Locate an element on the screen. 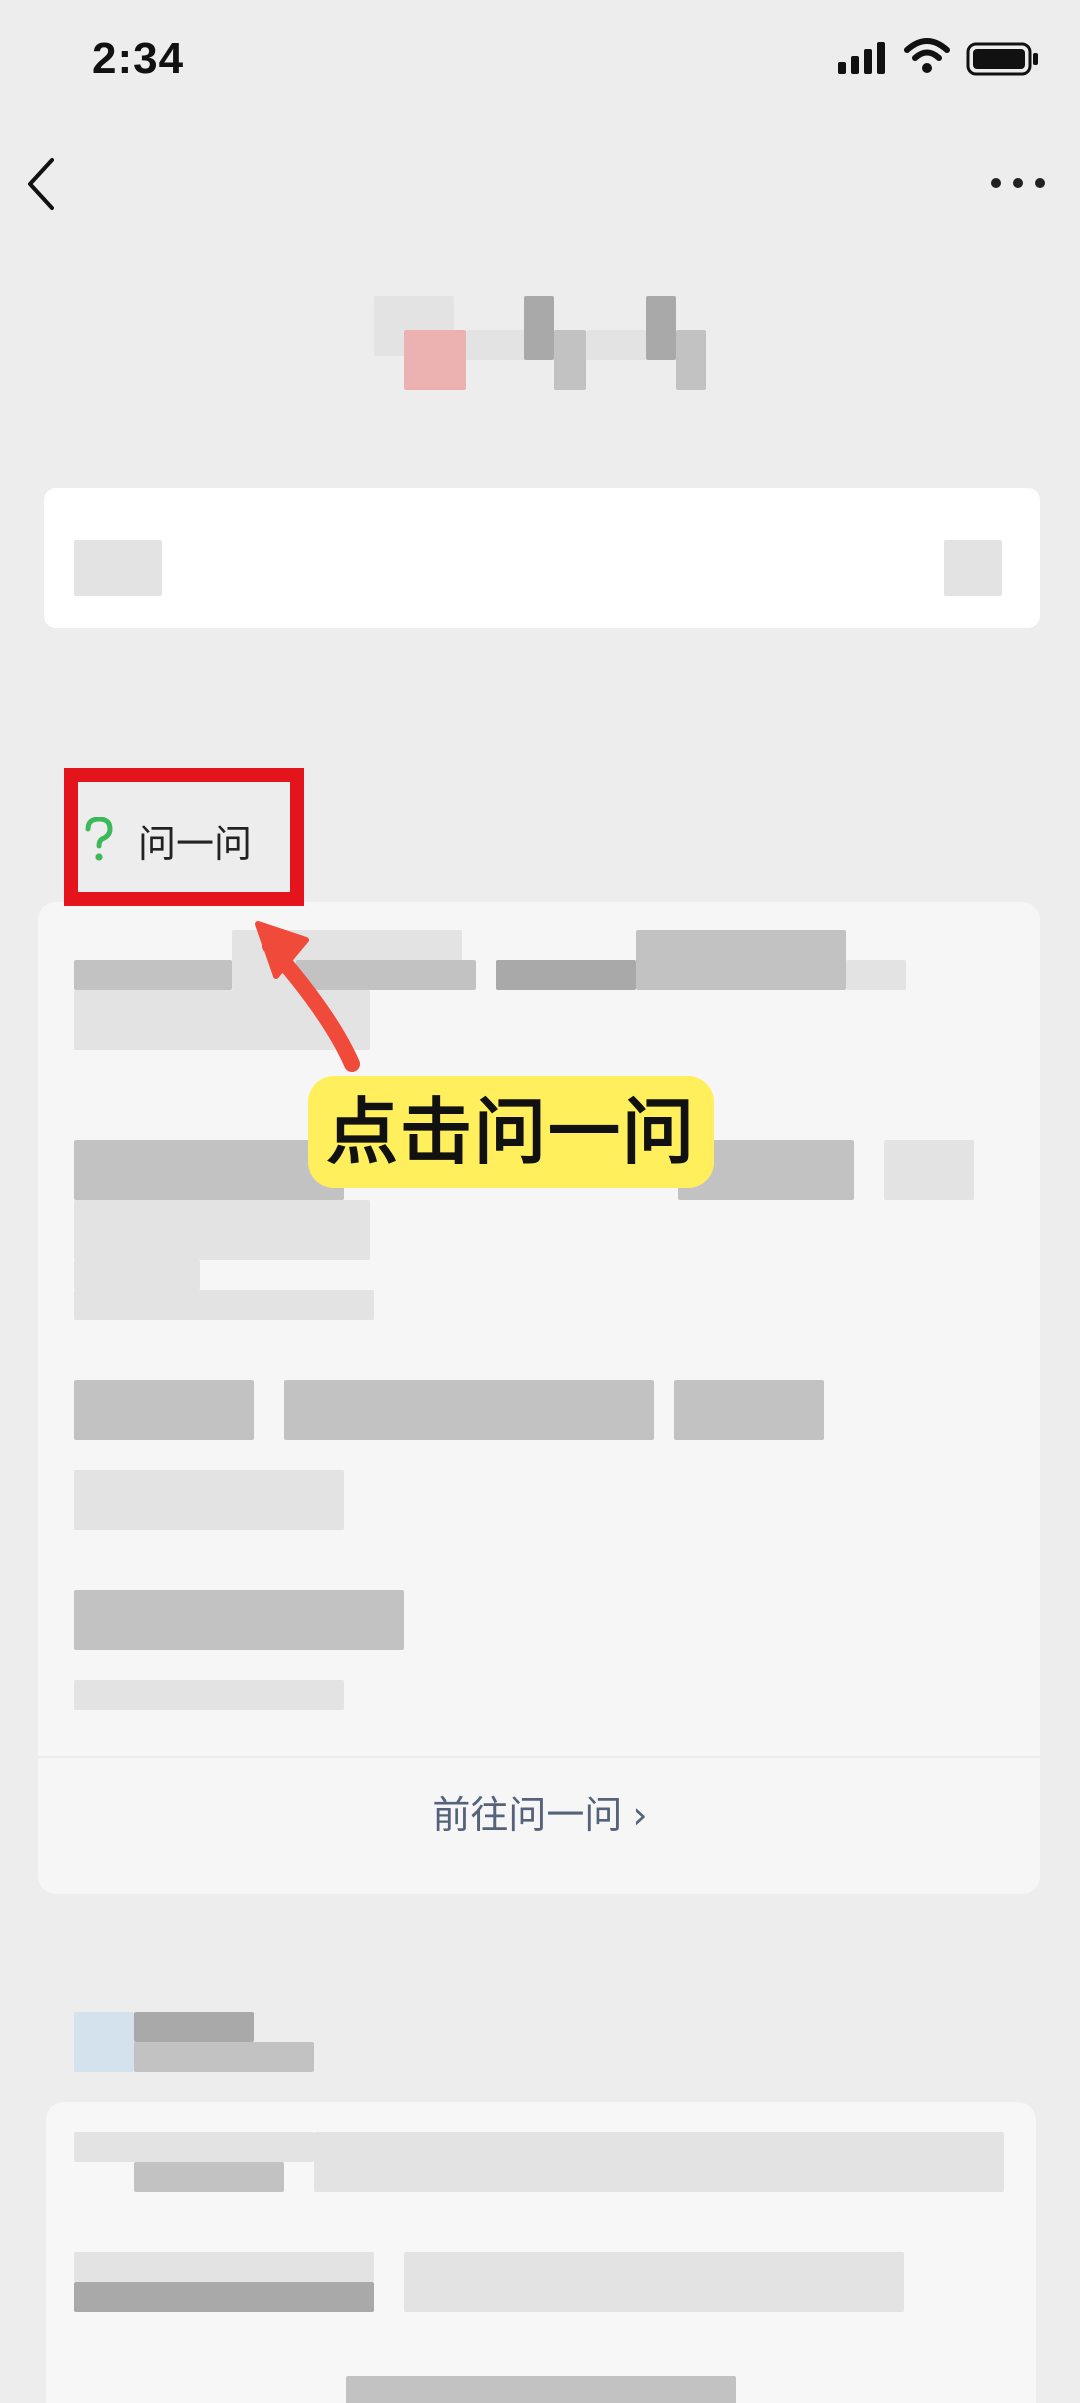  status-bar: 2:34 is located at coordinates (540, 60).